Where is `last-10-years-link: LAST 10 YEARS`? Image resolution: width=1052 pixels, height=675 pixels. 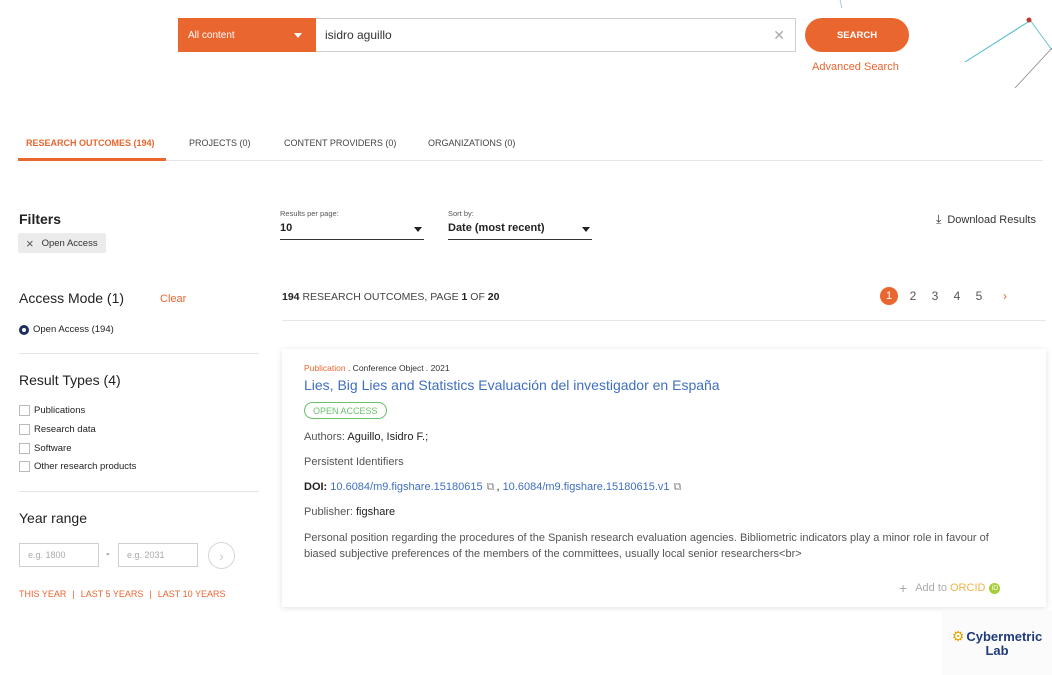
last-10-years-link: LAST 10 YEARS is located at coordinates (192, 594).